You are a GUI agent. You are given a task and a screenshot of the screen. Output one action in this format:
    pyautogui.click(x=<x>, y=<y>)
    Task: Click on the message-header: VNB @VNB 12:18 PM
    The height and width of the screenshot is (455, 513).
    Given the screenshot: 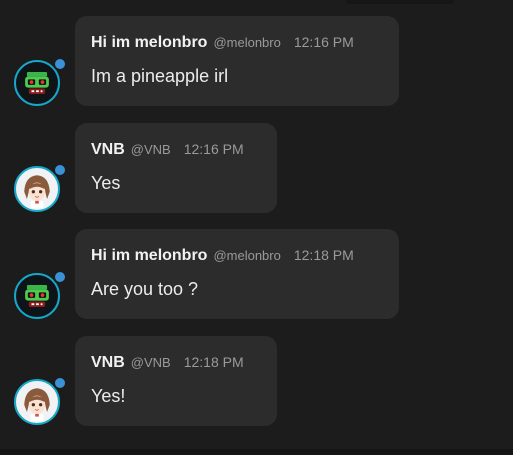 What is the action you would take?
    pyautogui.click(x=167, y=363)
    